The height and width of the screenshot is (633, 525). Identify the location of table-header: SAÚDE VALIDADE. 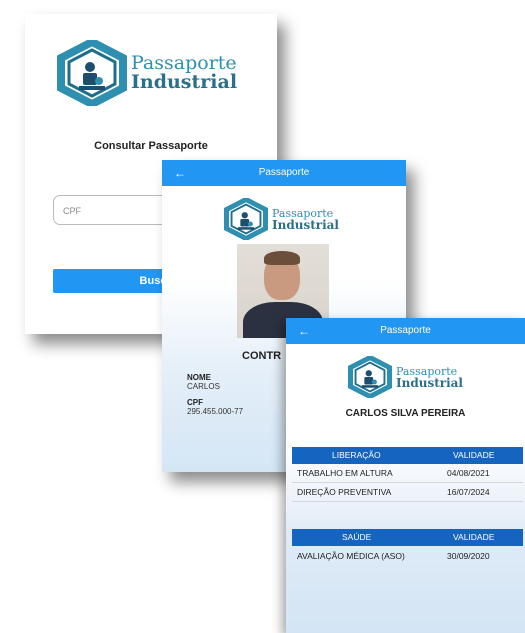
(407, 537).